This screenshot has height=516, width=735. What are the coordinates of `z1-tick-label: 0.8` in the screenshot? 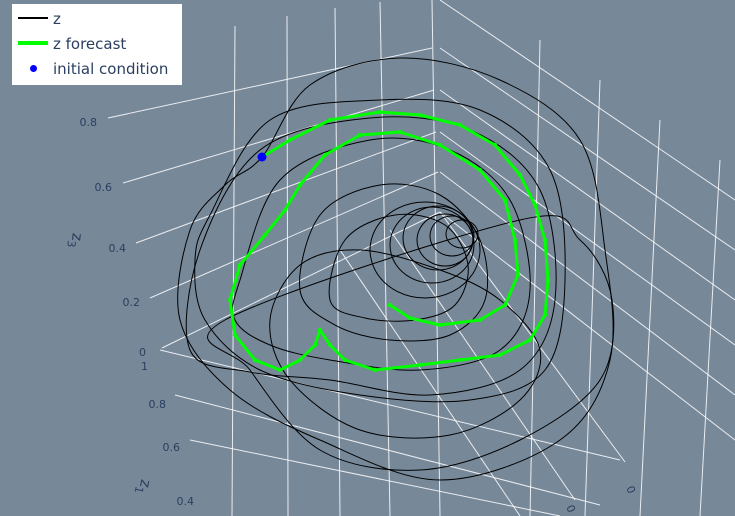 It's located at (158, 404).